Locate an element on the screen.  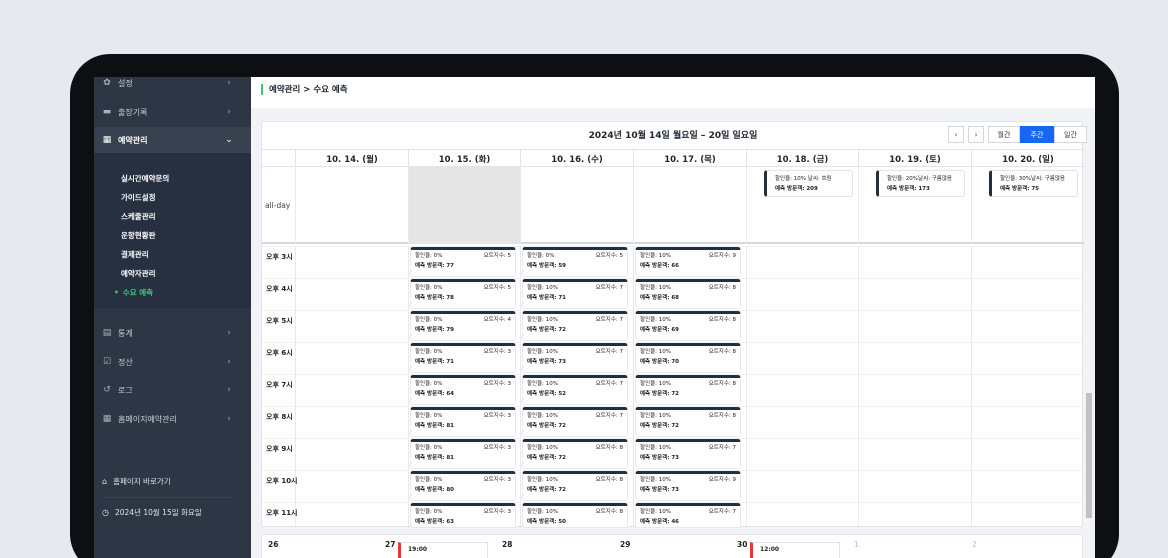
forecast-visitors: 예측 방문객: 50 is located at coordinates (546, 521).